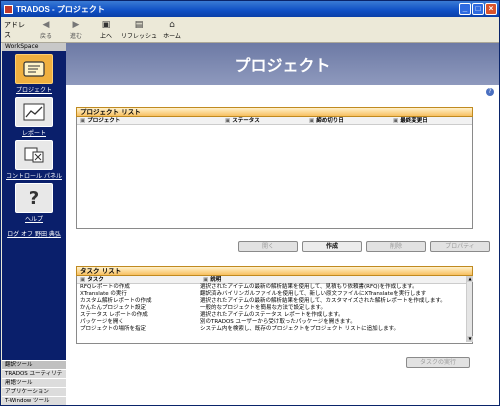 Image resolution: width=500 pixels, height=406 pixels. I want to click on sidebar-item-label: コントロール パネル, so click(34, 176).